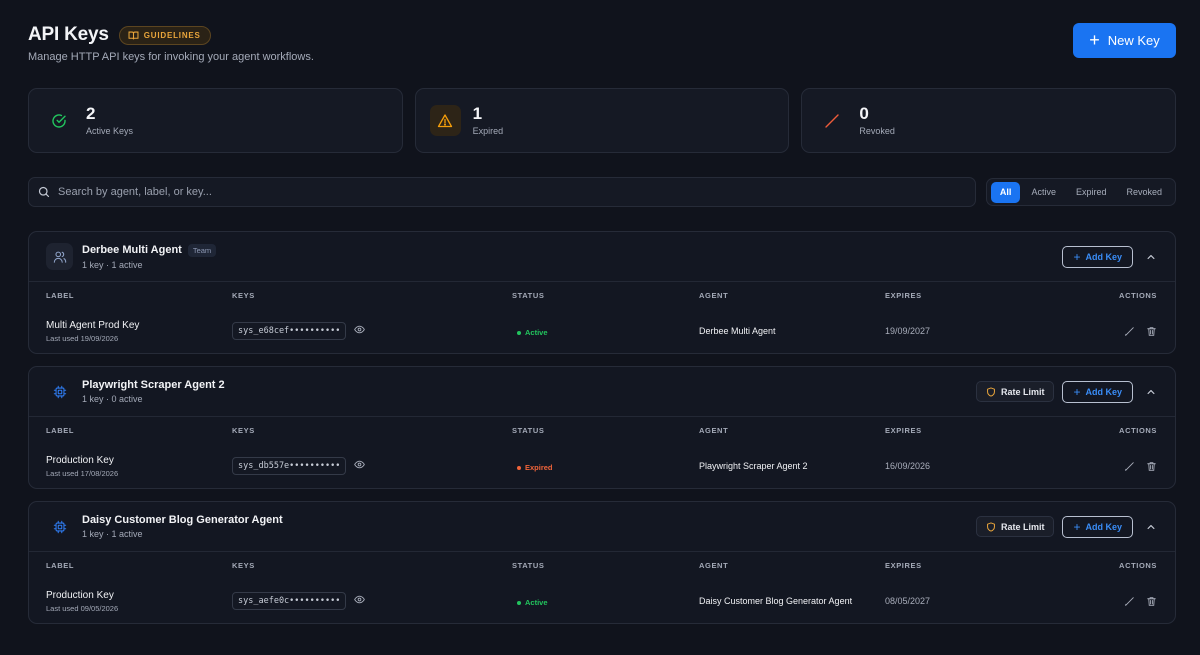 This screenshot has height=655, width=1200. What do you see at coordinates (908, 466) in the screenshot?
I see `expires-cell: 16/09/2026` at bounding box center [908, 466].